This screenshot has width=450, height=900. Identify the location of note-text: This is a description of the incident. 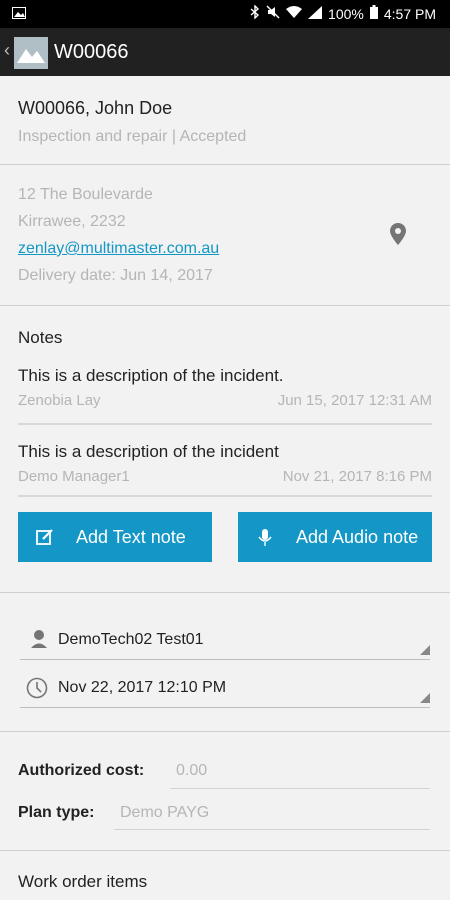
(148, 451).